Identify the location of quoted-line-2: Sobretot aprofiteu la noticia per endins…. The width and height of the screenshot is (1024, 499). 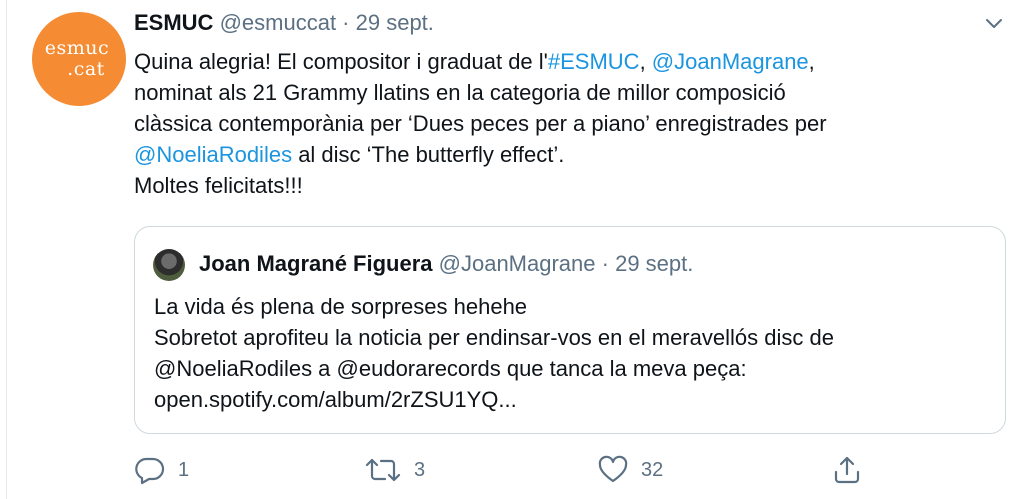
(494, 337).